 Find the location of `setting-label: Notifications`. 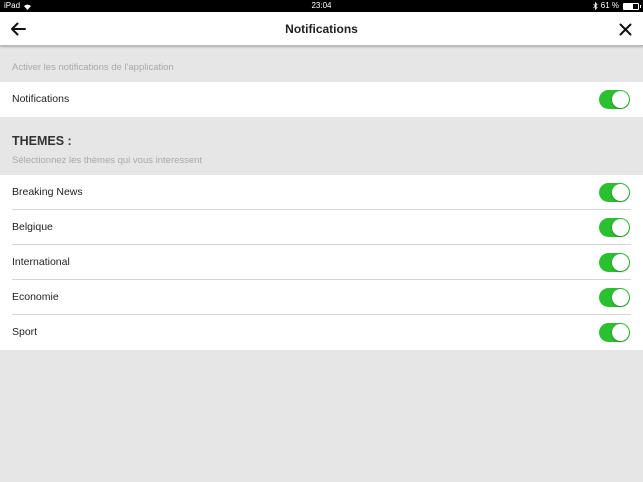

setting-label: Notifications is located at coordinates (41, 99).